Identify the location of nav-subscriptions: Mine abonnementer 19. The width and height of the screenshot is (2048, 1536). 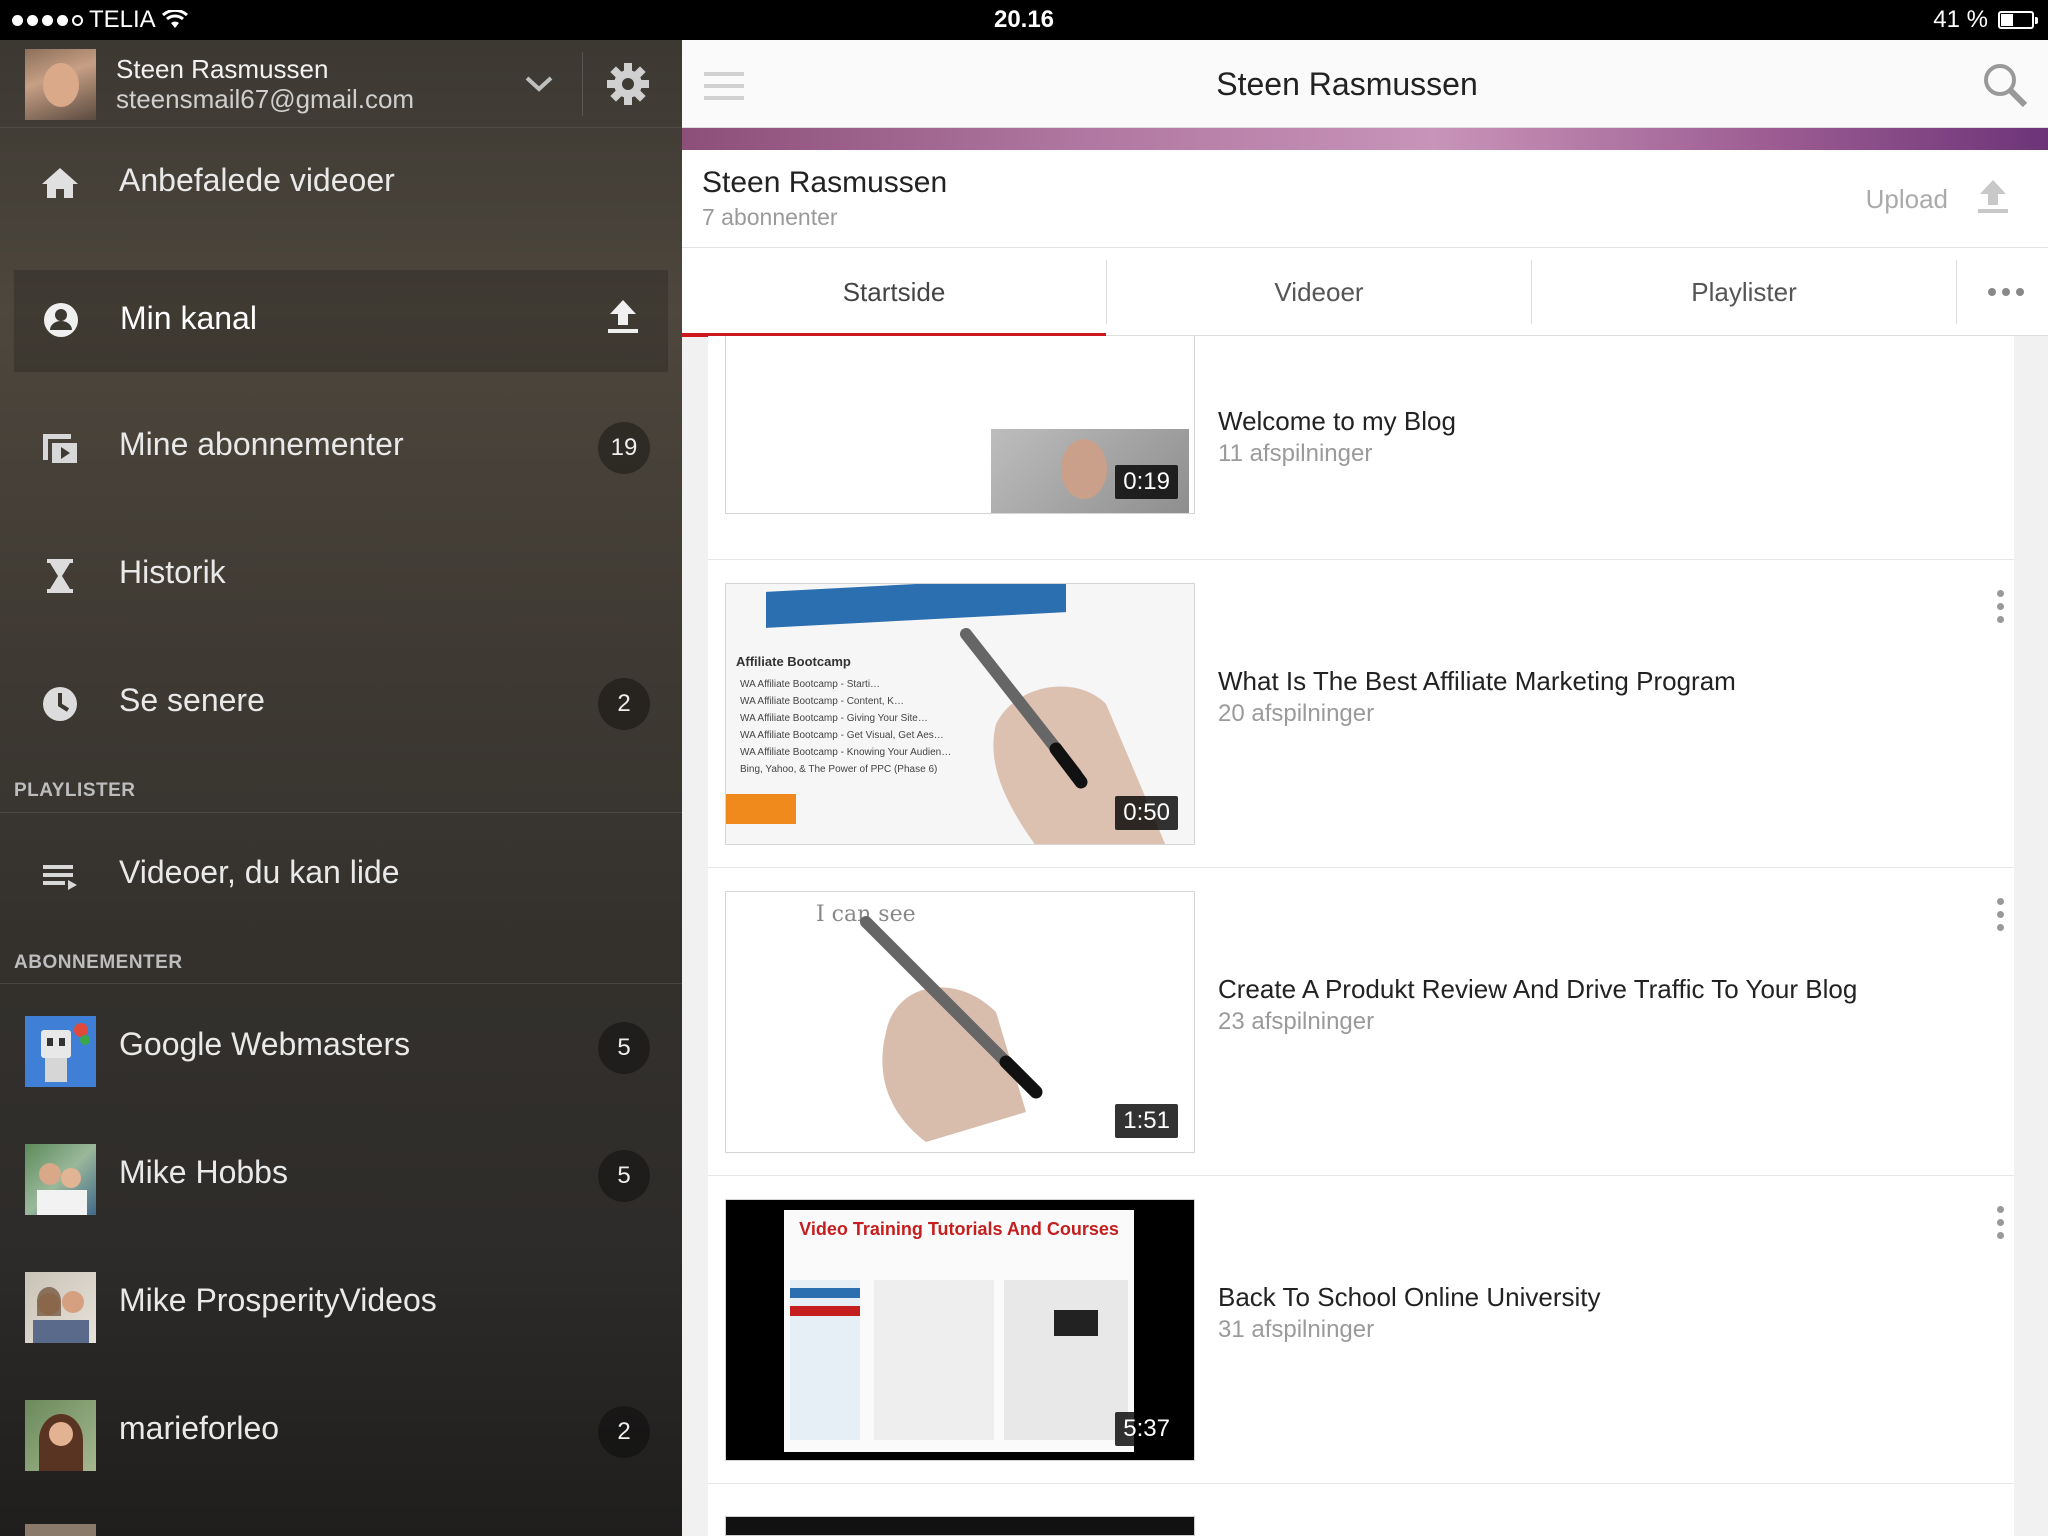
(341, 444).